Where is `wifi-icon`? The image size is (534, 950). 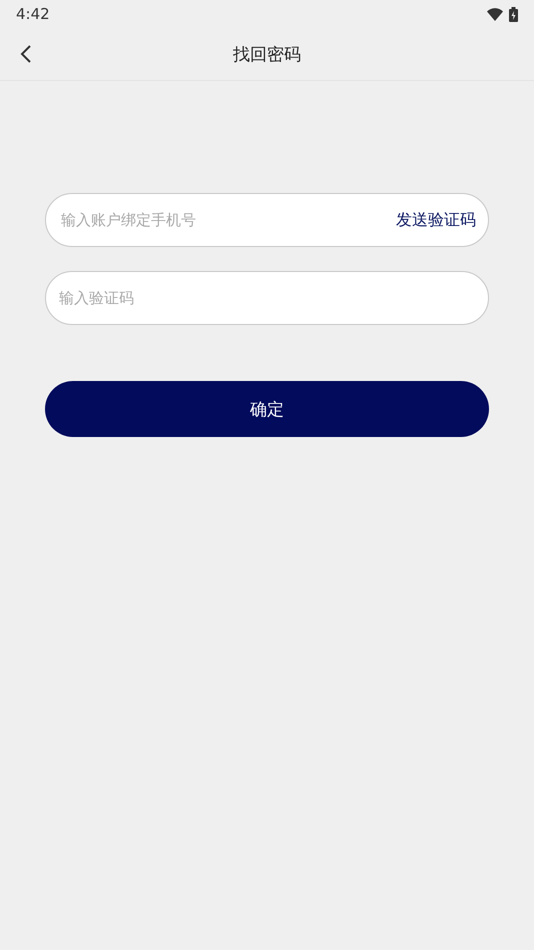 wifi-icon is located at coordinates (495, 14).